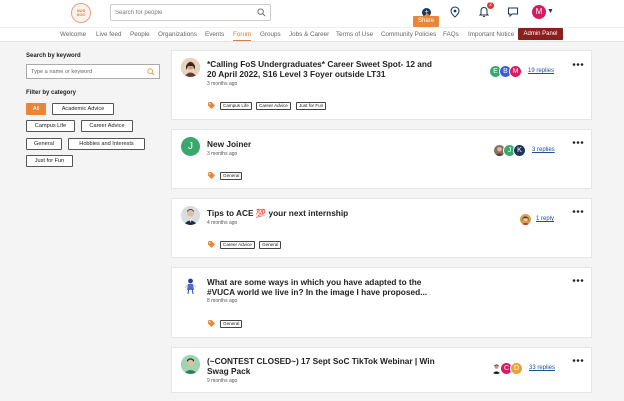  I want to click on nav-faqs: FAQs, so click(451, 34).